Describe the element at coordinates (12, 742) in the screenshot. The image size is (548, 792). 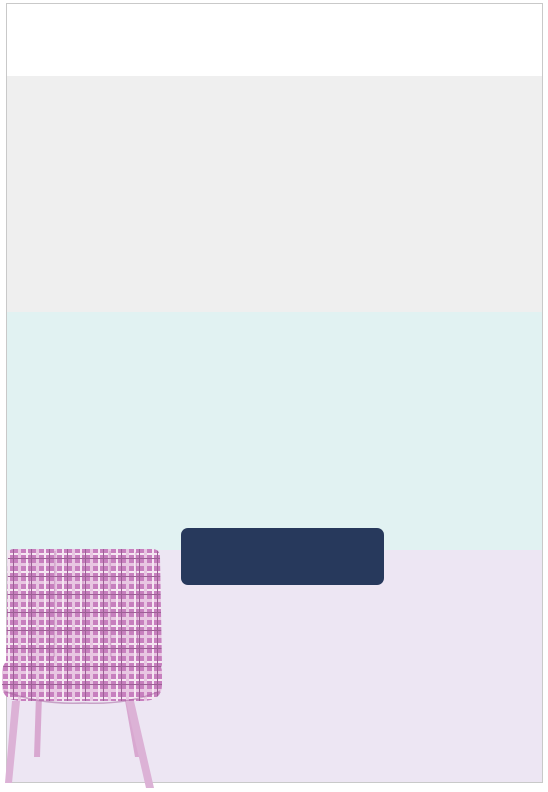
I see `chair-front-leg-left` at that location.